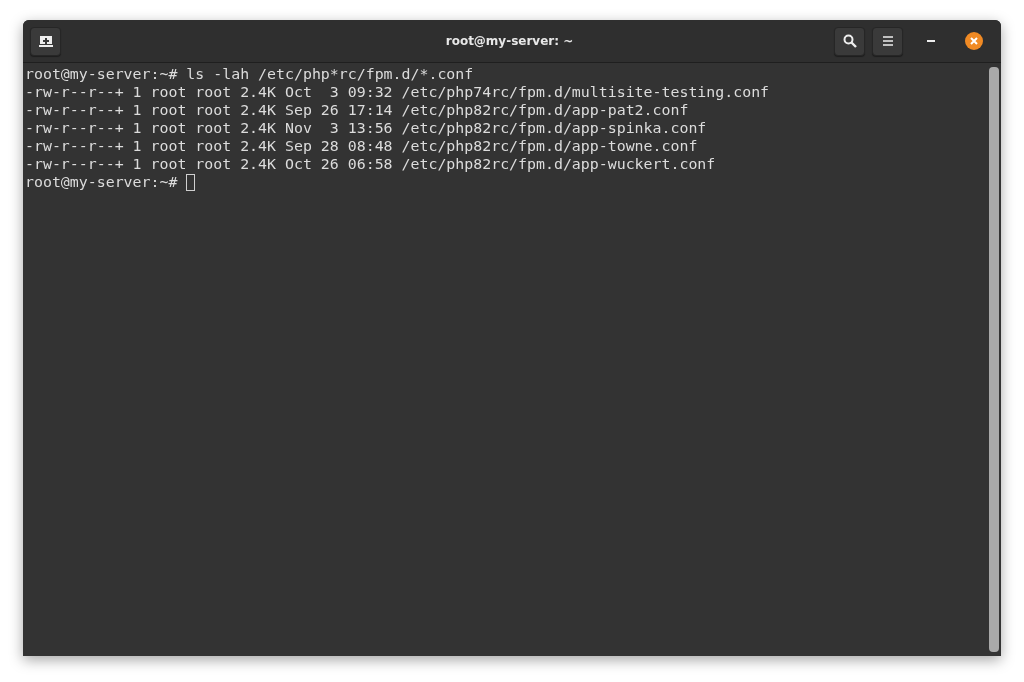 The height and width of the screenshot is (682, 1024). Describe the element at coordinates (974, 41) in the screenshot. I see `close-icon` at that location.